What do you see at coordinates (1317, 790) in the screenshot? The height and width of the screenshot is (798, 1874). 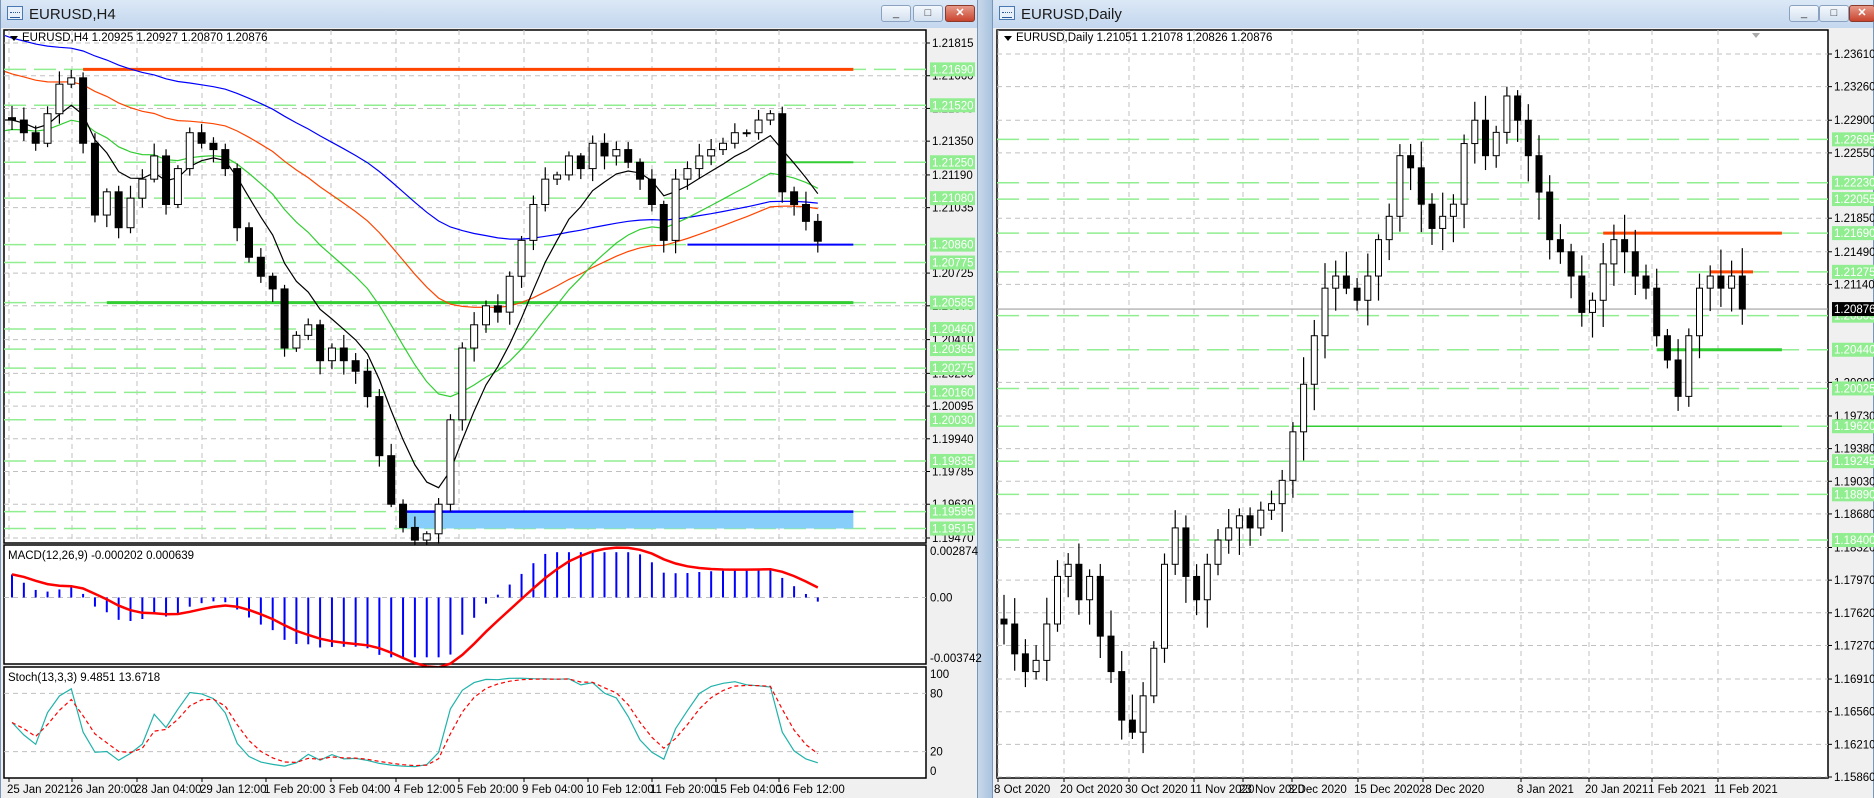 I see `daily-time-label: 3 Dec 2020` at bounding box center [1317, 790].